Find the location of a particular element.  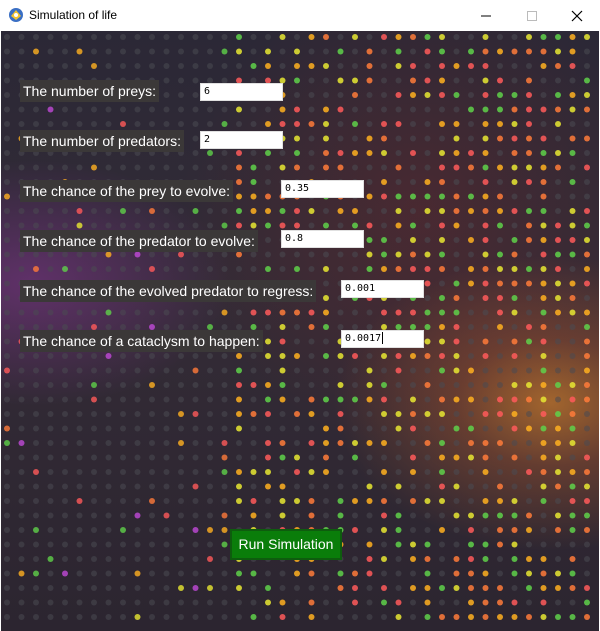

predators-input: 2 is located at coordinates (241, 140).